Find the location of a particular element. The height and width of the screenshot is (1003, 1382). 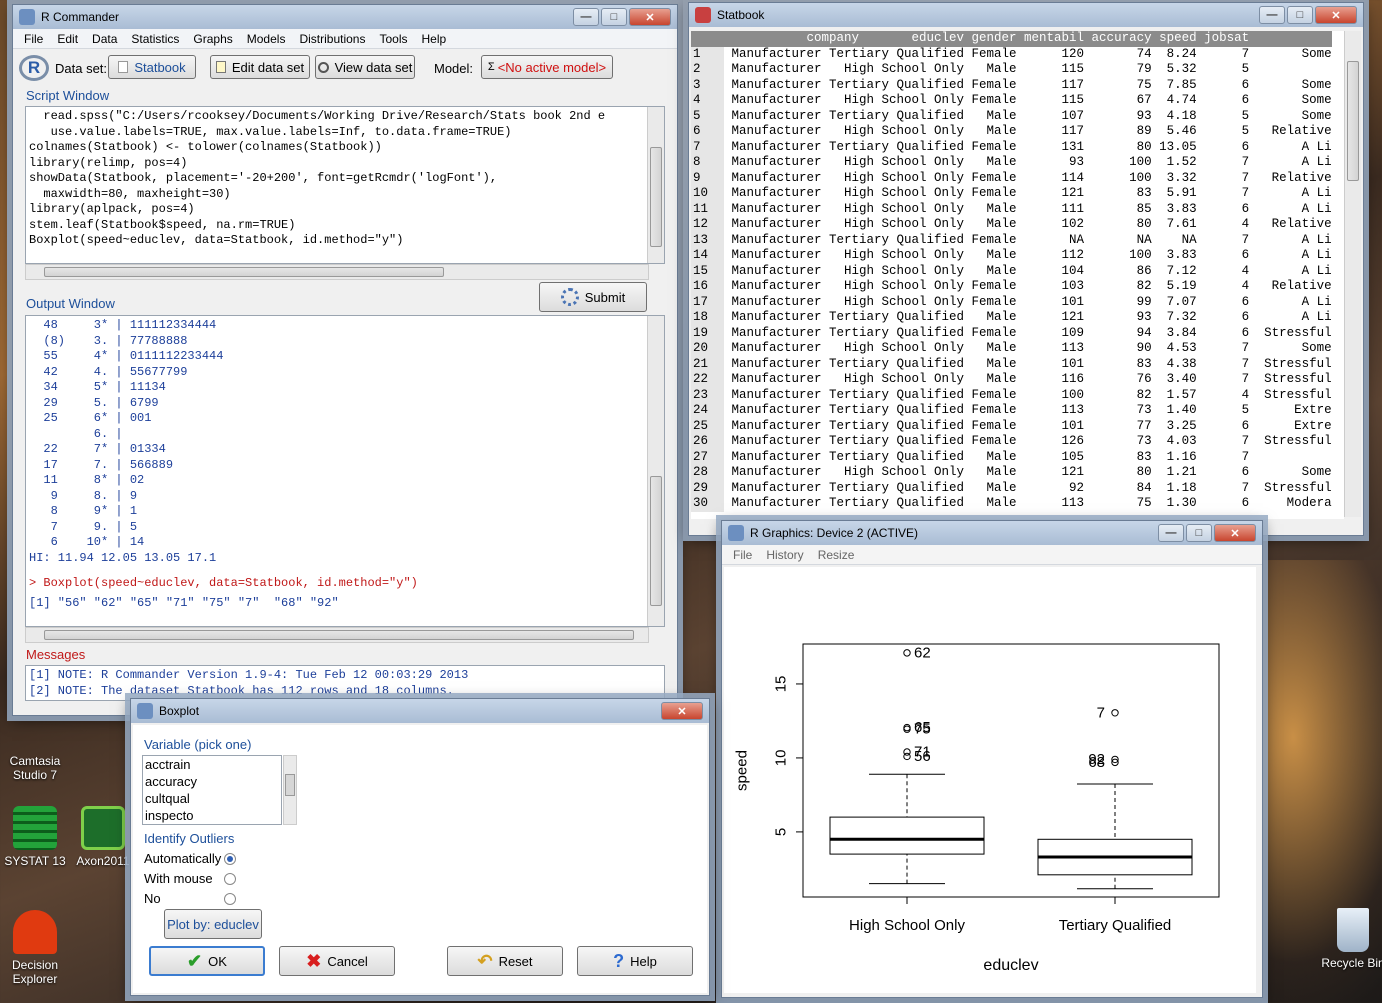

graphics-menu-file: File is located at coordinates (742, 555).